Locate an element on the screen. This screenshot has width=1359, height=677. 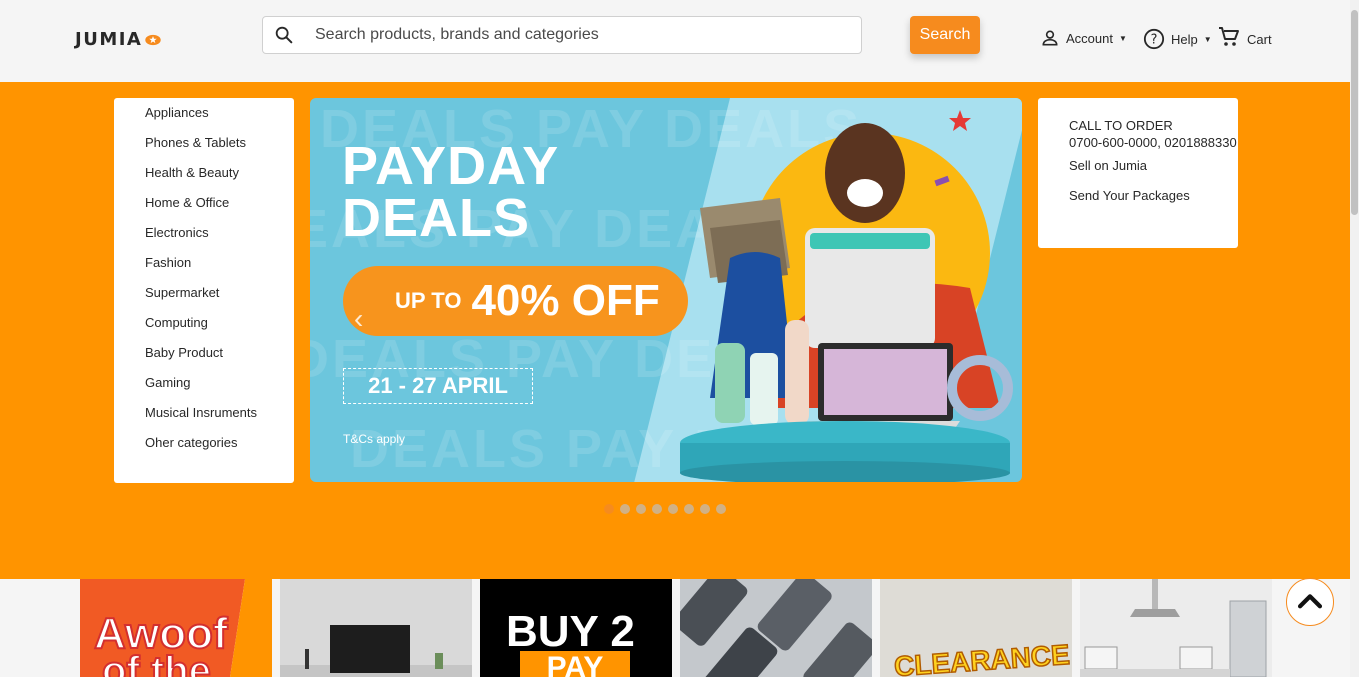
site-header: JUMIA Search Account ▼ ? Help ▼ is located at coordinates (675, 41).